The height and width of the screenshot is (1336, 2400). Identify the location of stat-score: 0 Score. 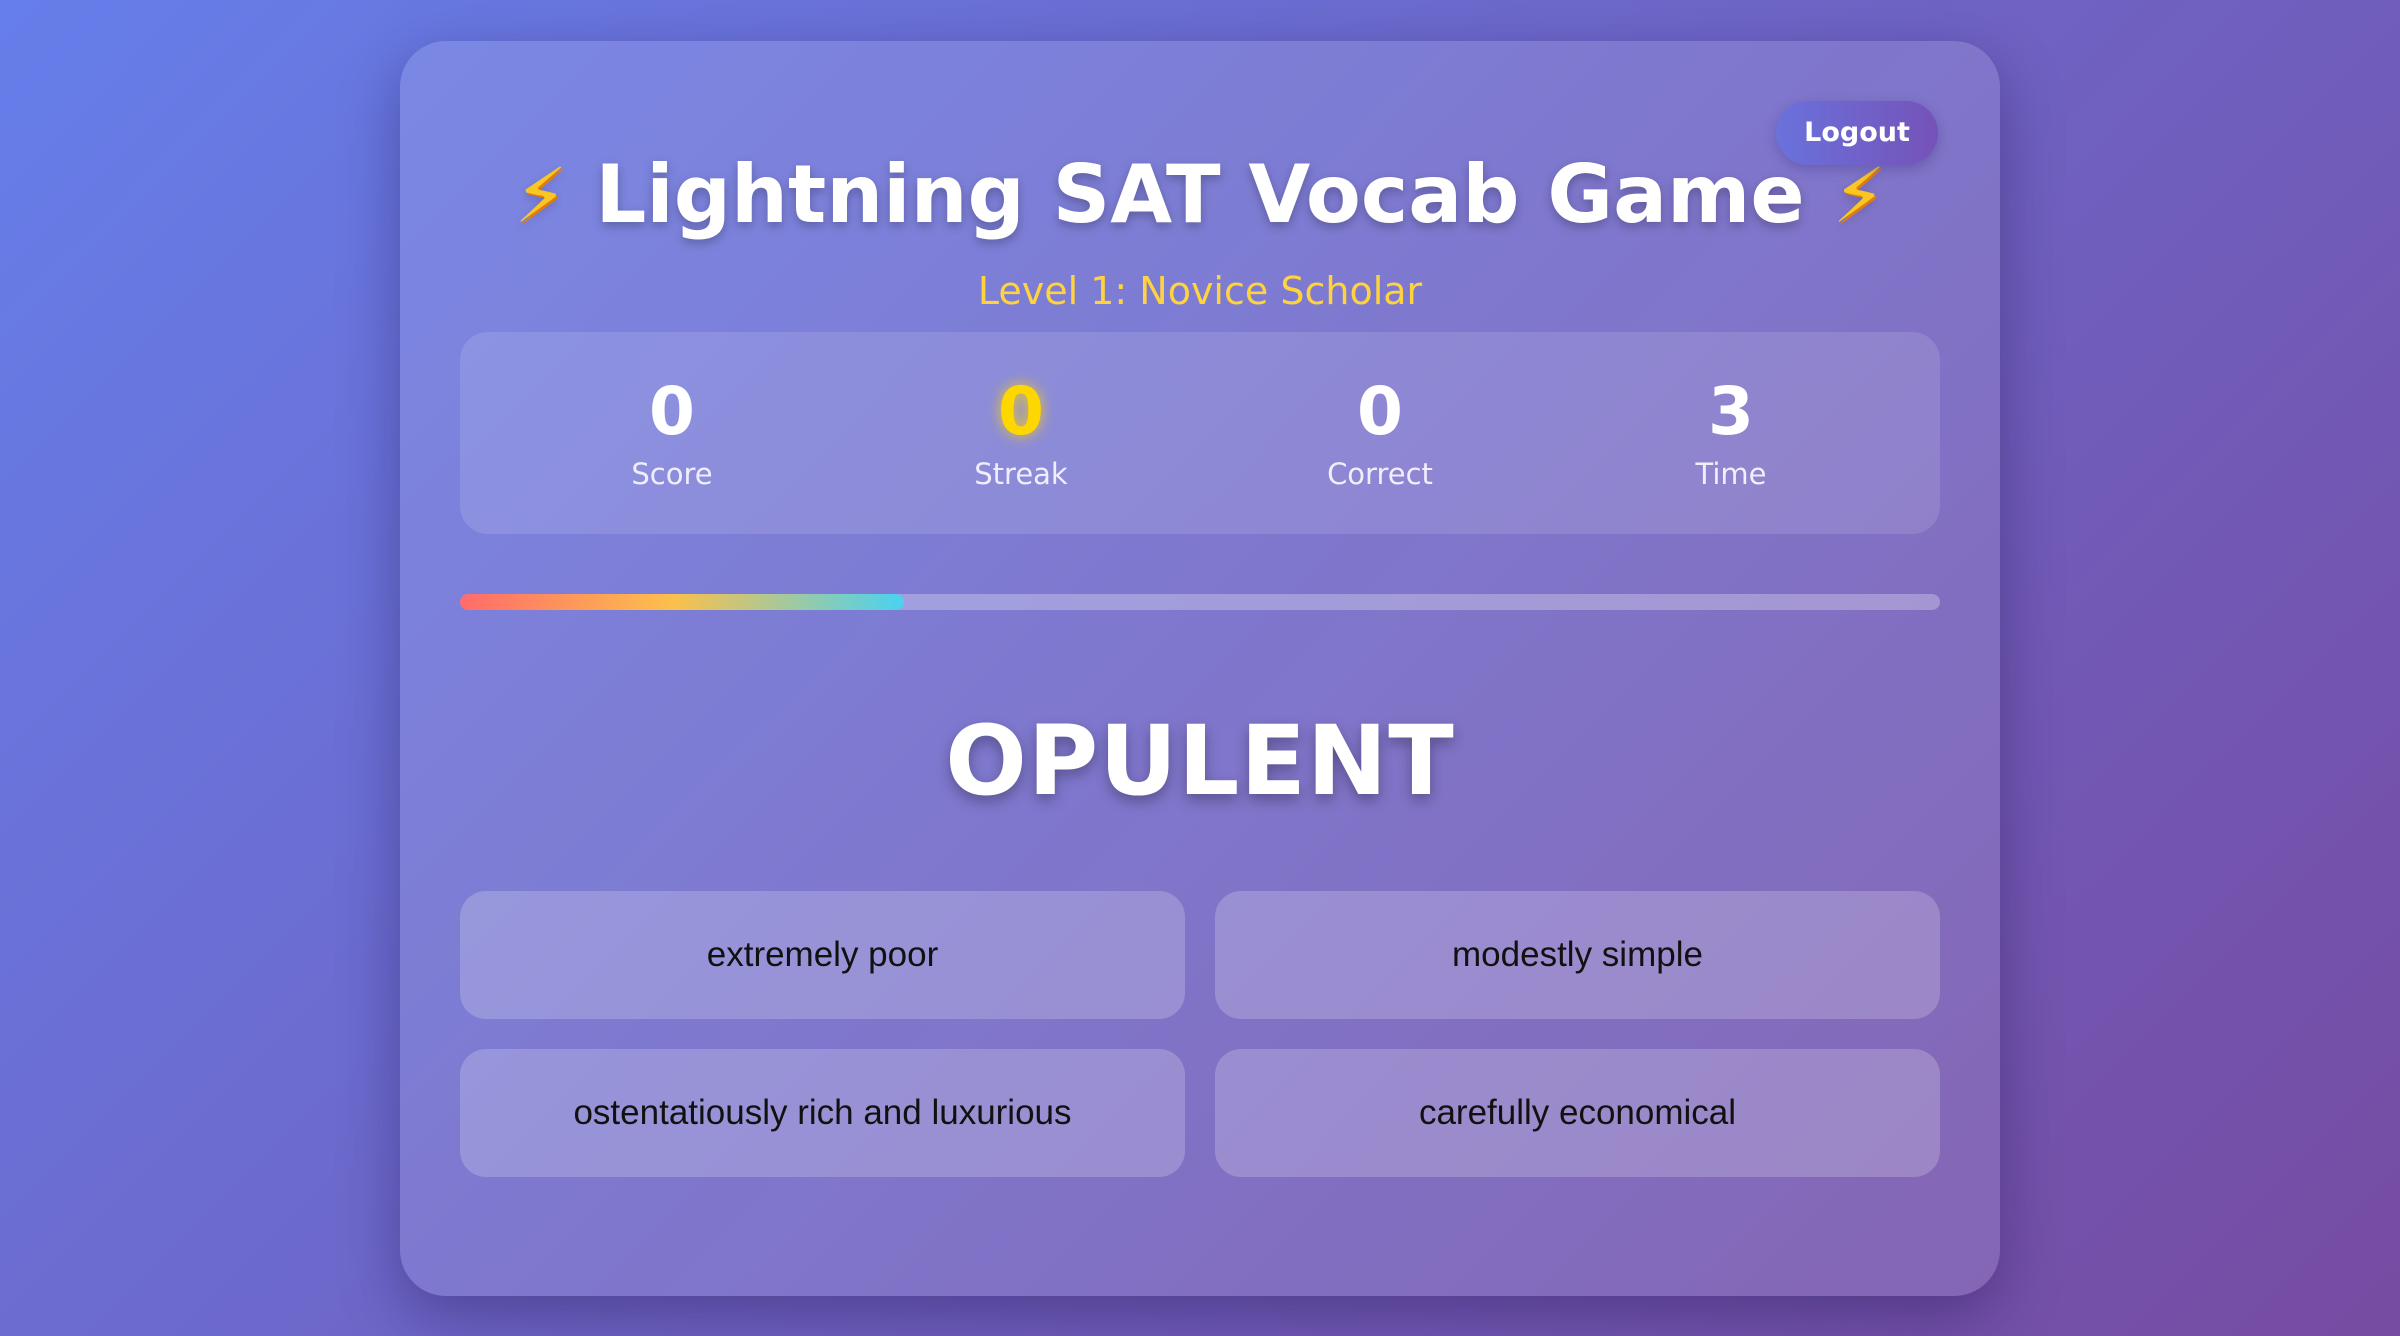
(672, 433).